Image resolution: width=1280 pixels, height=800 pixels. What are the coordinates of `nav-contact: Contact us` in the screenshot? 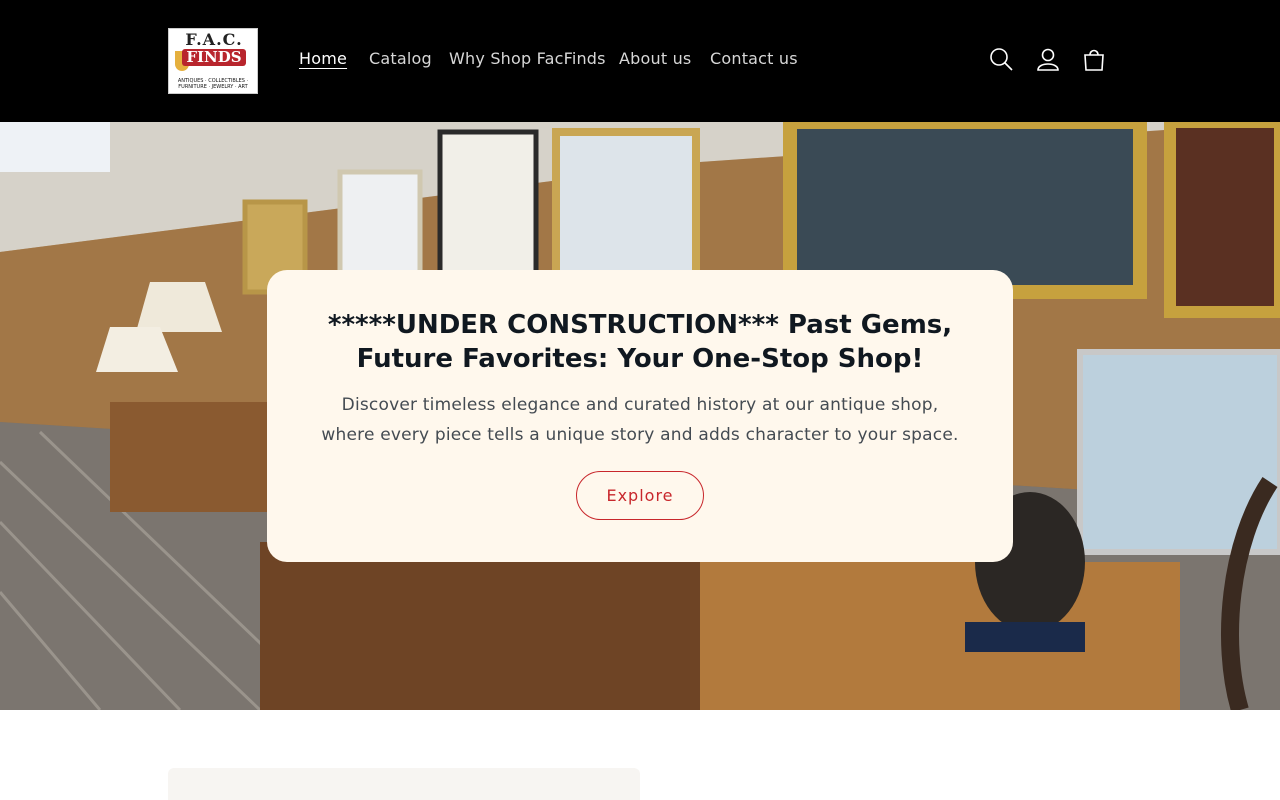 It's located at (754, 58).